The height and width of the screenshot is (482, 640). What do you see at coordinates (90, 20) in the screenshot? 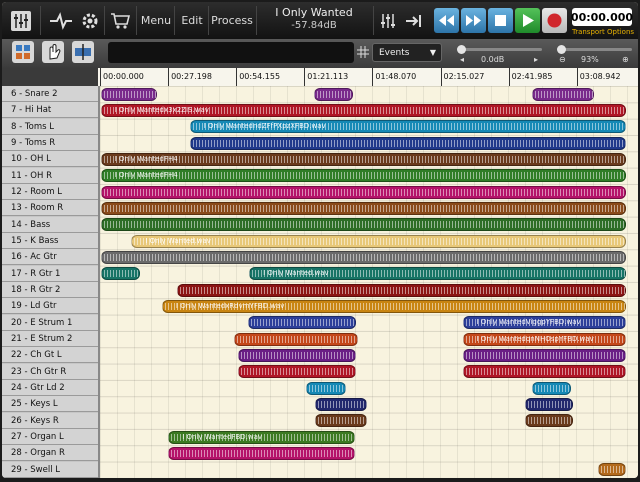
I see `gear-icon` at bounding box center [90, 20].